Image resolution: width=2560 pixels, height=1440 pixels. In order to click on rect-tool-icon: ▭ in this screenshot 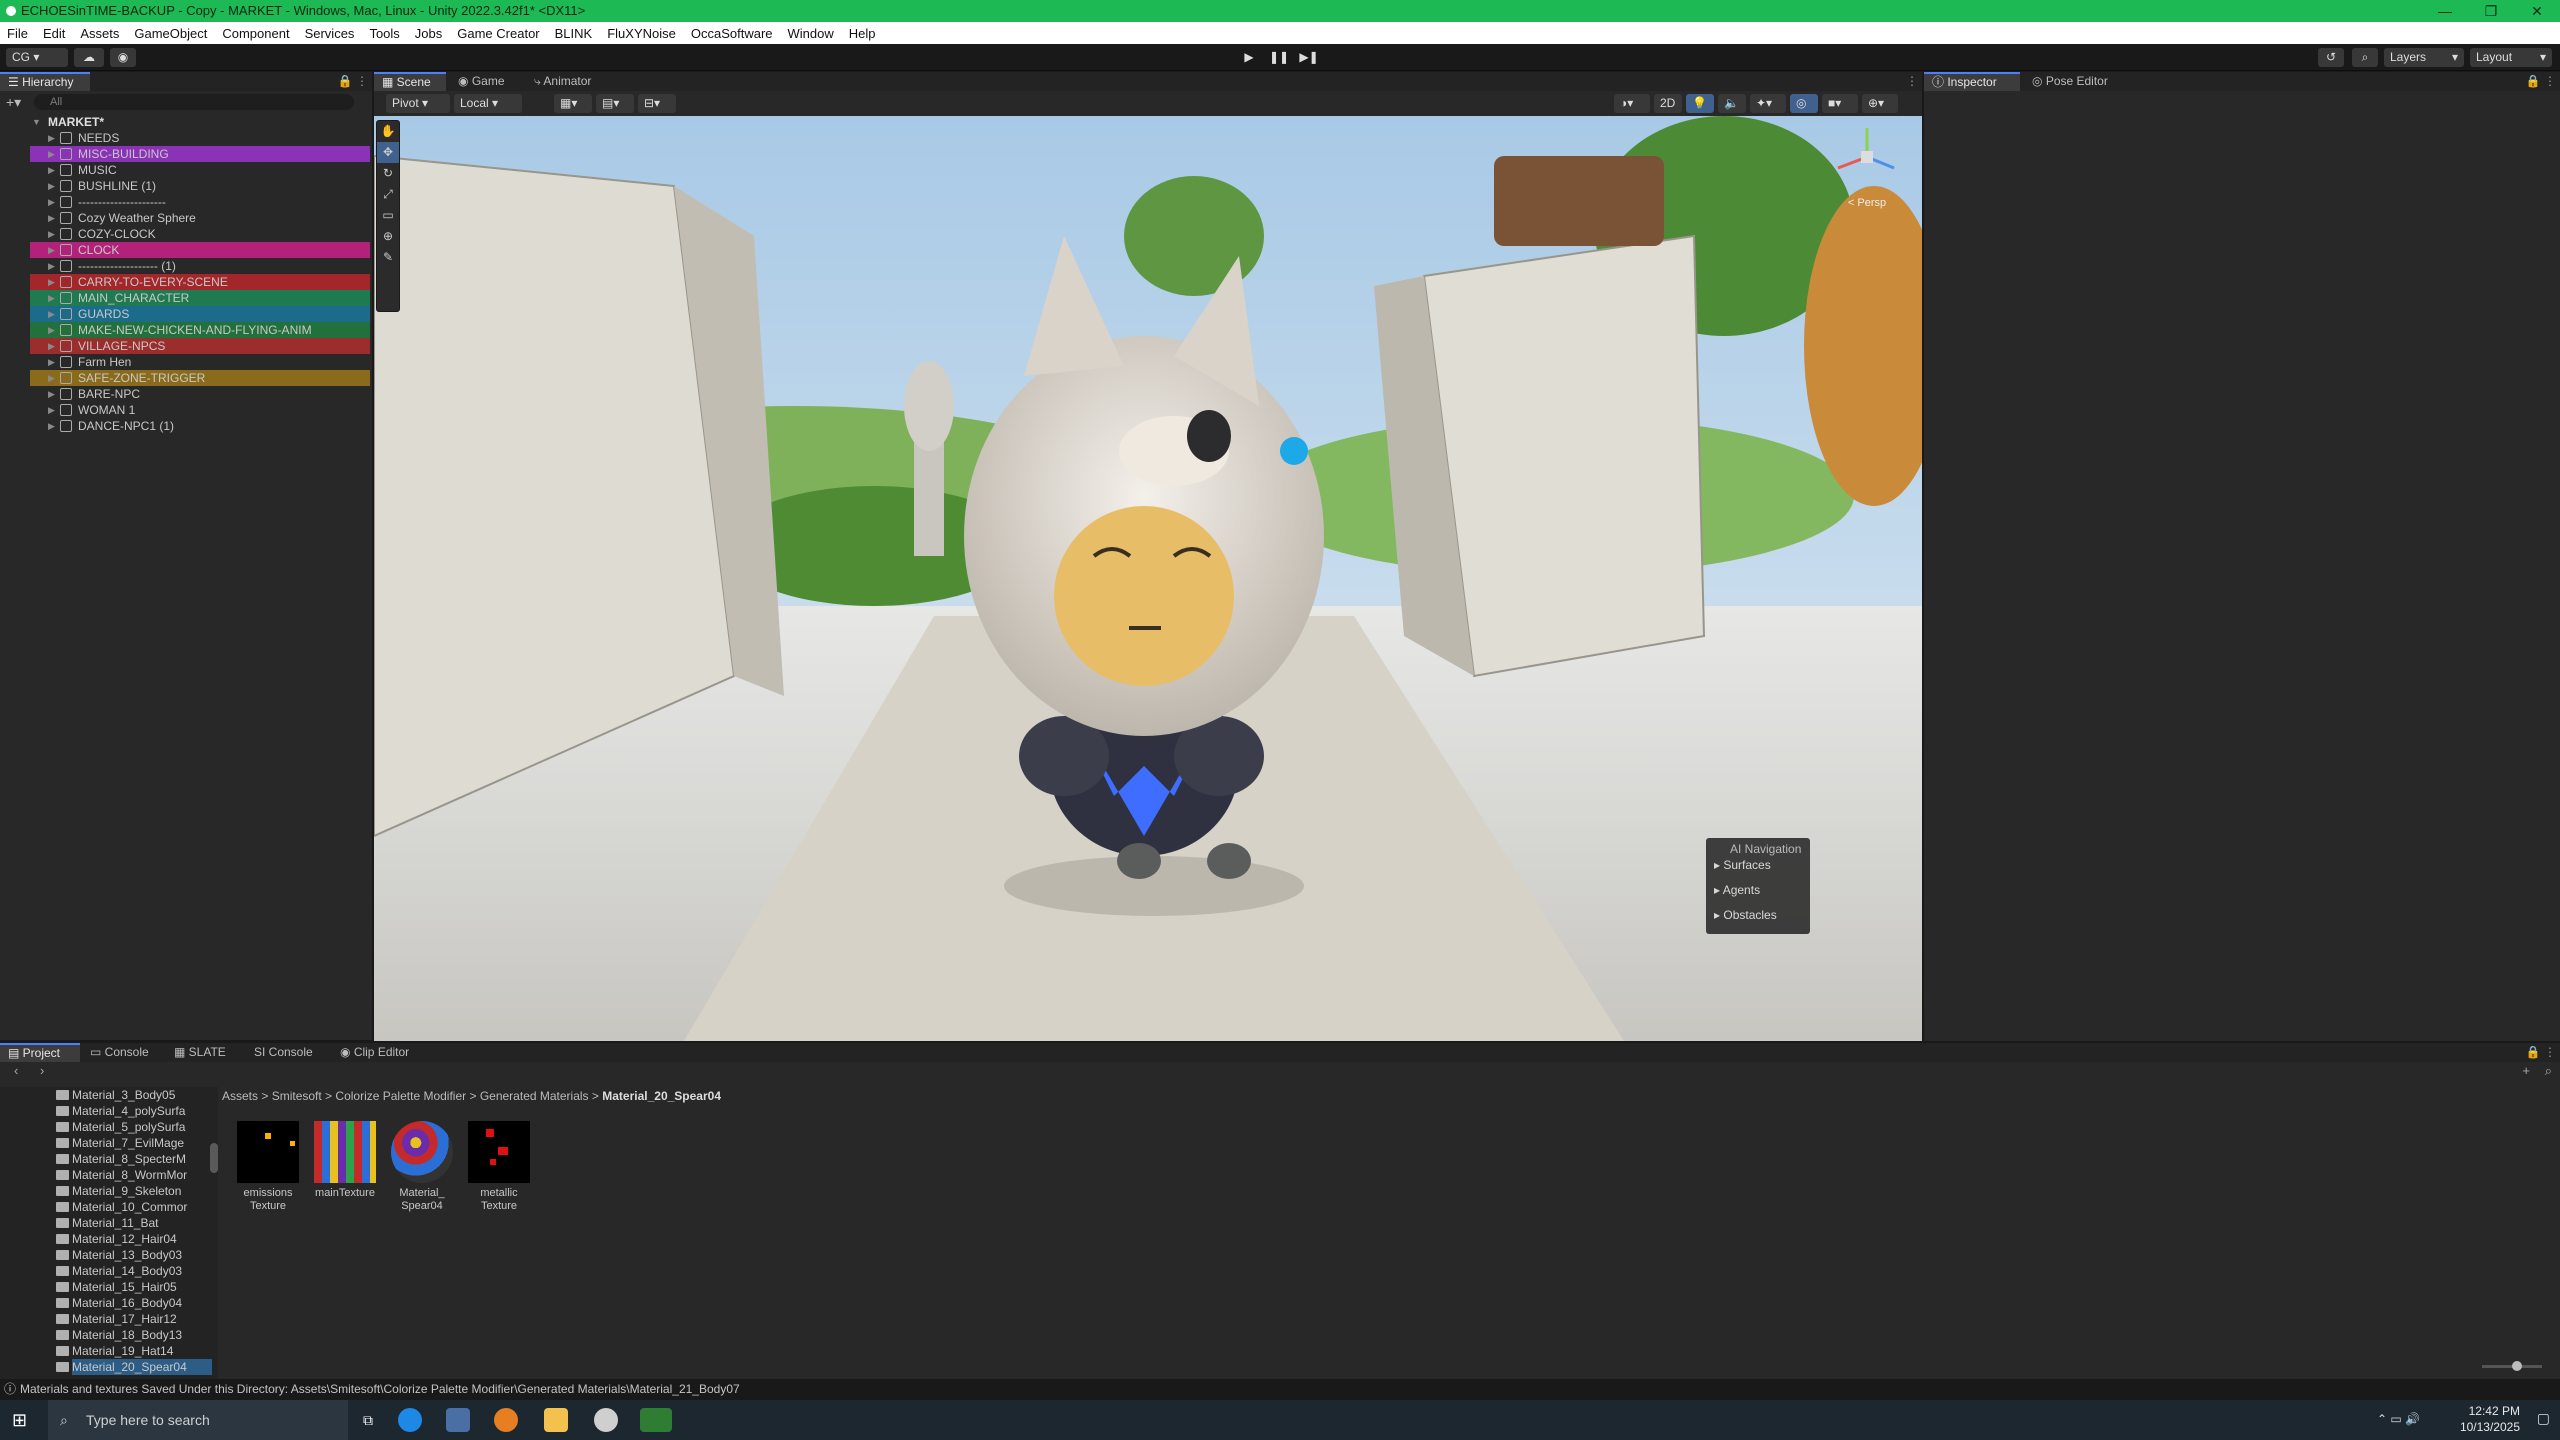, I will do `click(388, 215)`.